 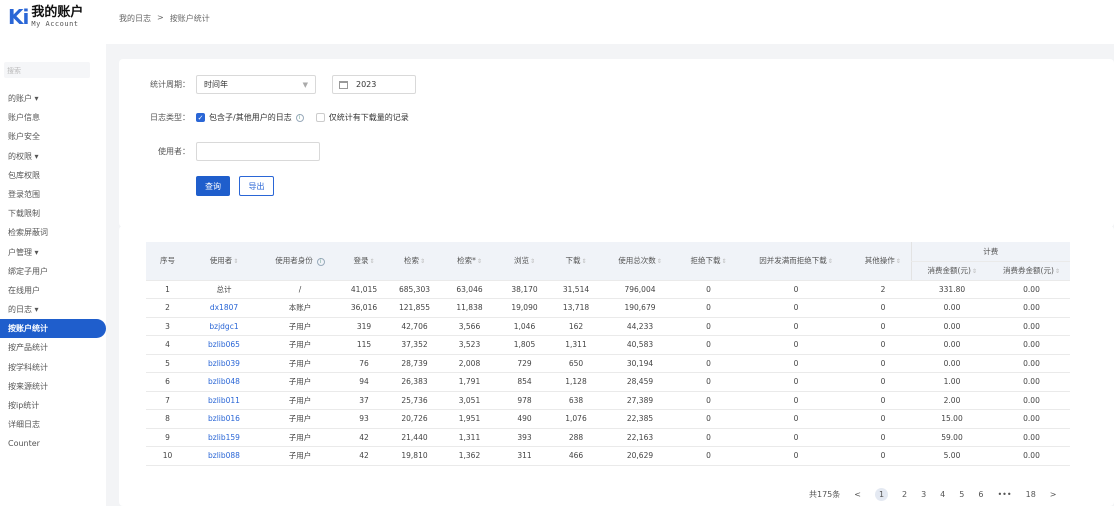 What do you see at coordinates (57, 117) in the screenshot?
I see `sidebar-item: 账户信息` at bounding box center [57, 117].